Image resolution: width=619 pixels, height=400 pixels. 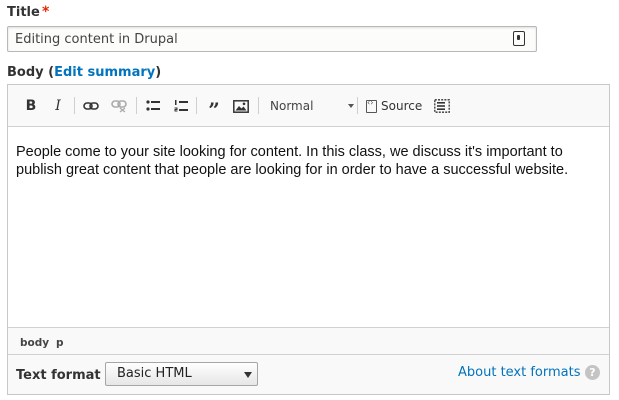 I want to click on about-text-formats-link: About text formats, so click(x=519, y=372).